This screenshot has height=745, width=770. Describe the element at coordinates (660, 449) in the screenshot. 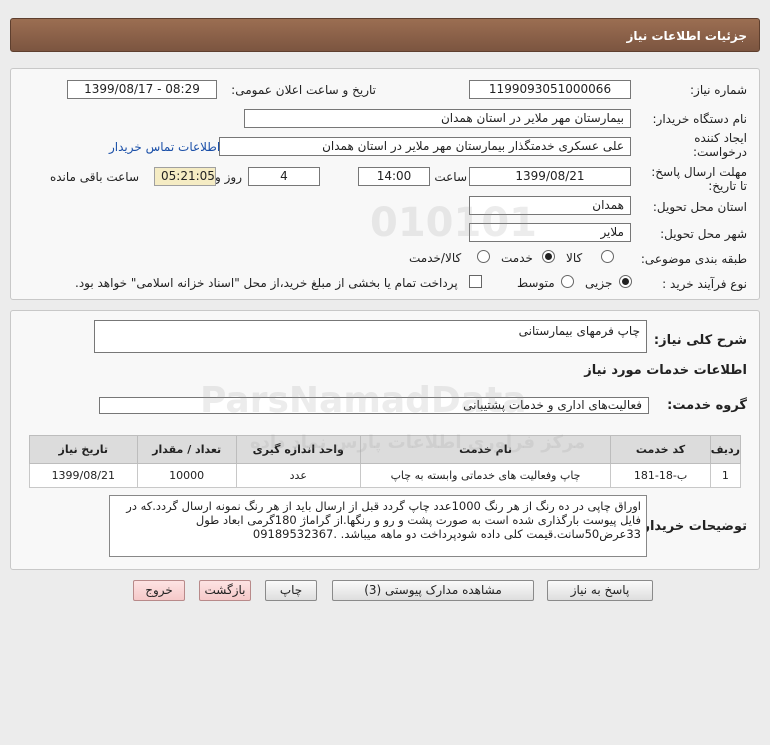

I see `col-service-code: کد خدمت` at that location.